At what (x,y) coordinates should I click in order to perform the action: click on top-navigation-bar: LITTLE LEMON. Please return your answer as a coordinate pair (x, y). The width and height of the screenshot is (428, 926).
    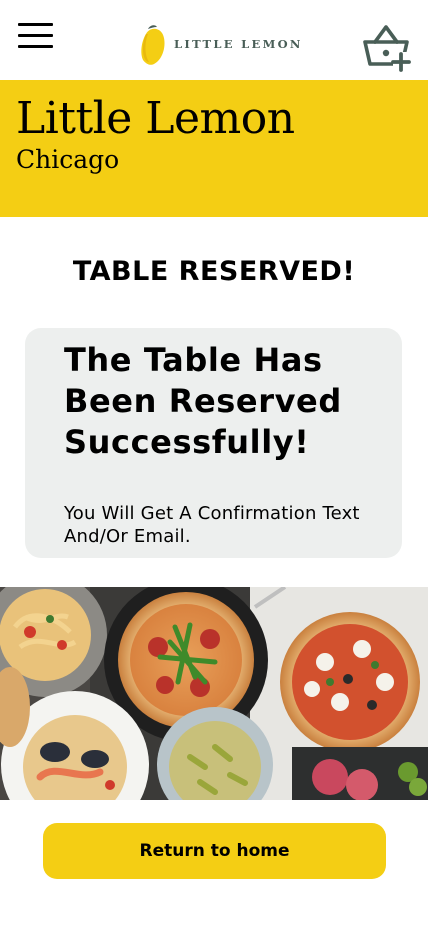
    Looking at the image, I should click on (214, 40).